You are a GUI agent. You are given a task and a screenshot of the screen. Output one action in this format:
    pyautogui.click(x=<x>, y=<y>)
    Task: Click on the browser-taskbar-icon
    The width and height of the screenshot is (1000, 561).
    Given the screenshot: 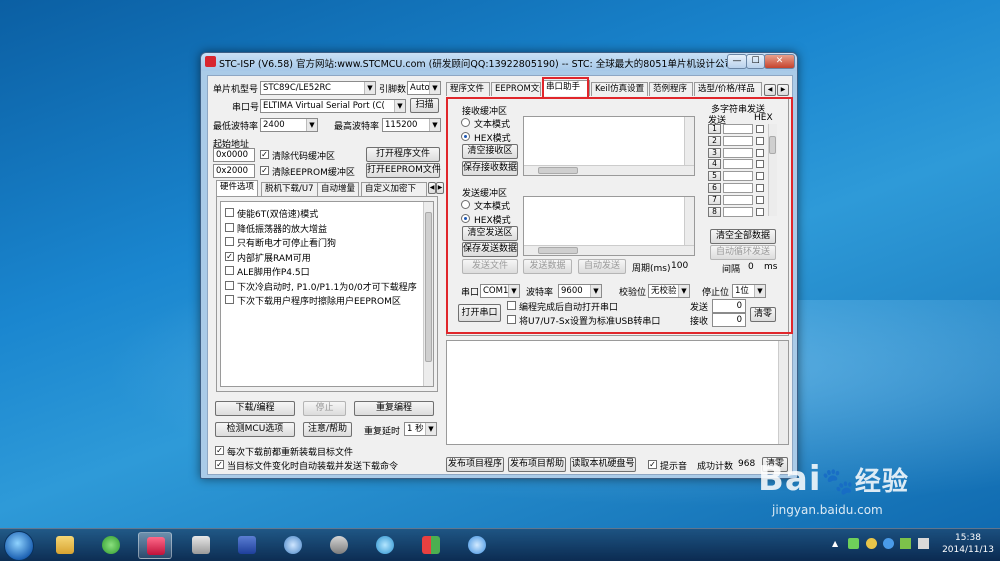 What is the action you would take?
    pyautogui.click(x=293, y=545)
    